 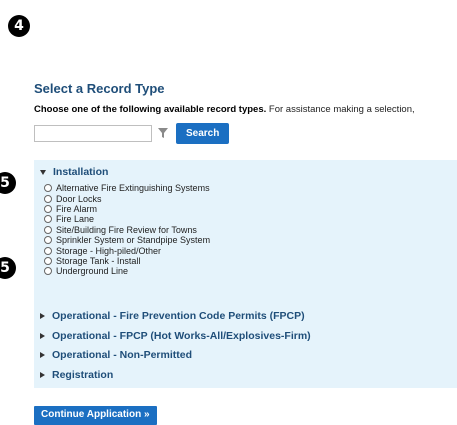 I want to click on search-row: Search, so click(x=132, y=133).